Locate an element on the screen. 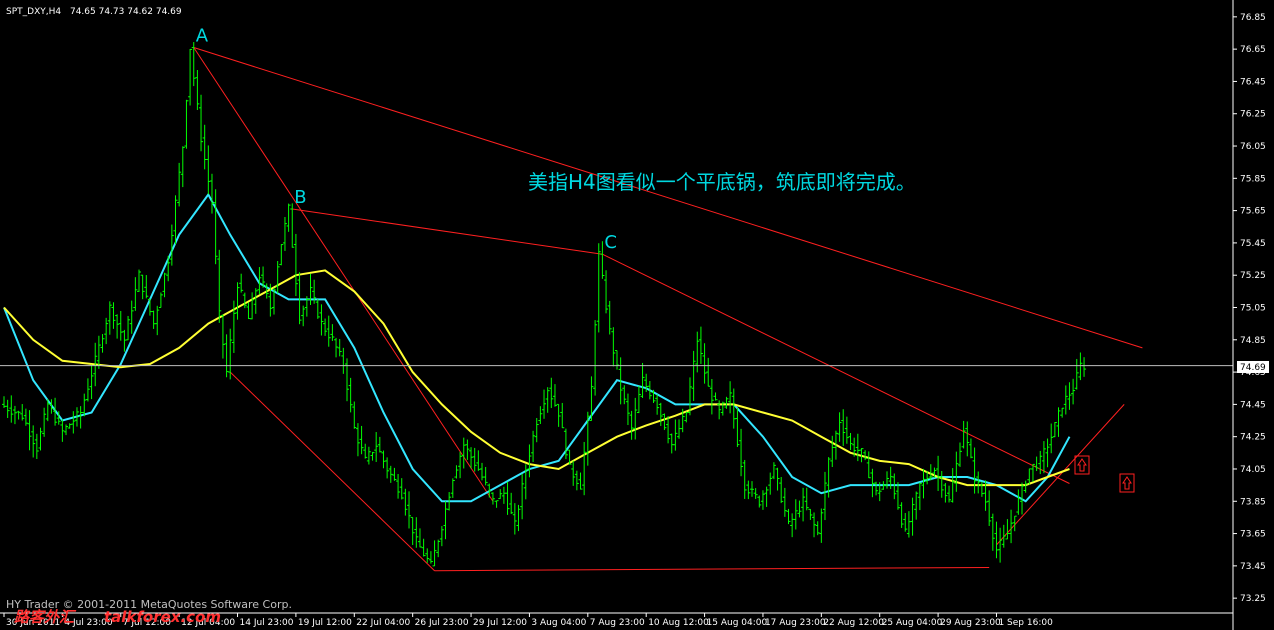 This screenshot has height=630, width=1274. site-logo: 路客外汇 talkforex.com is located at coordinates (117, 617).